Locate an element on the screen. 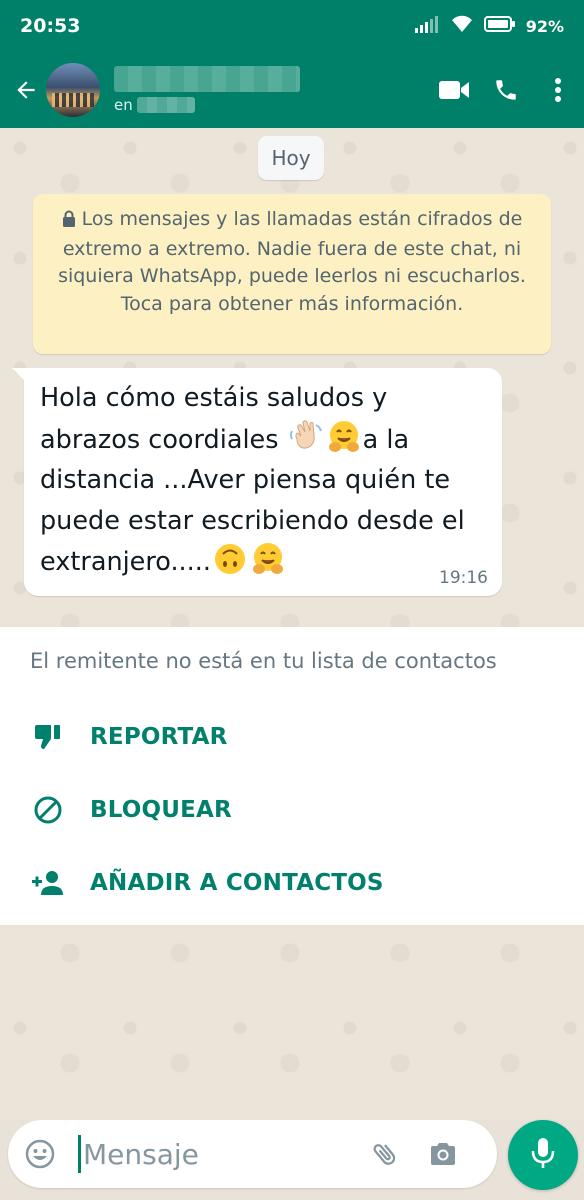 The width and height of the screenshot is (584, 1200). status-icons: 92% is located at coordinates (489, 26).